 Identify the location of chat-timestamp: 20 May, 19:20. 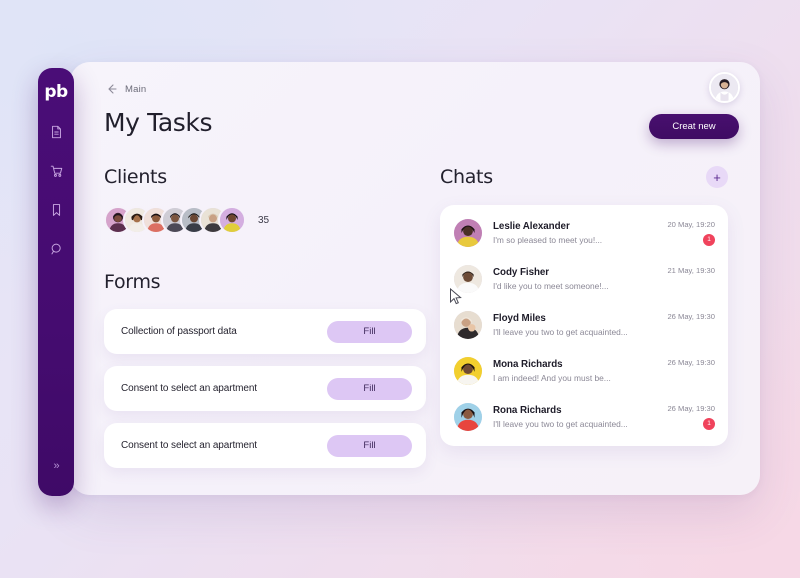
(691, 224).